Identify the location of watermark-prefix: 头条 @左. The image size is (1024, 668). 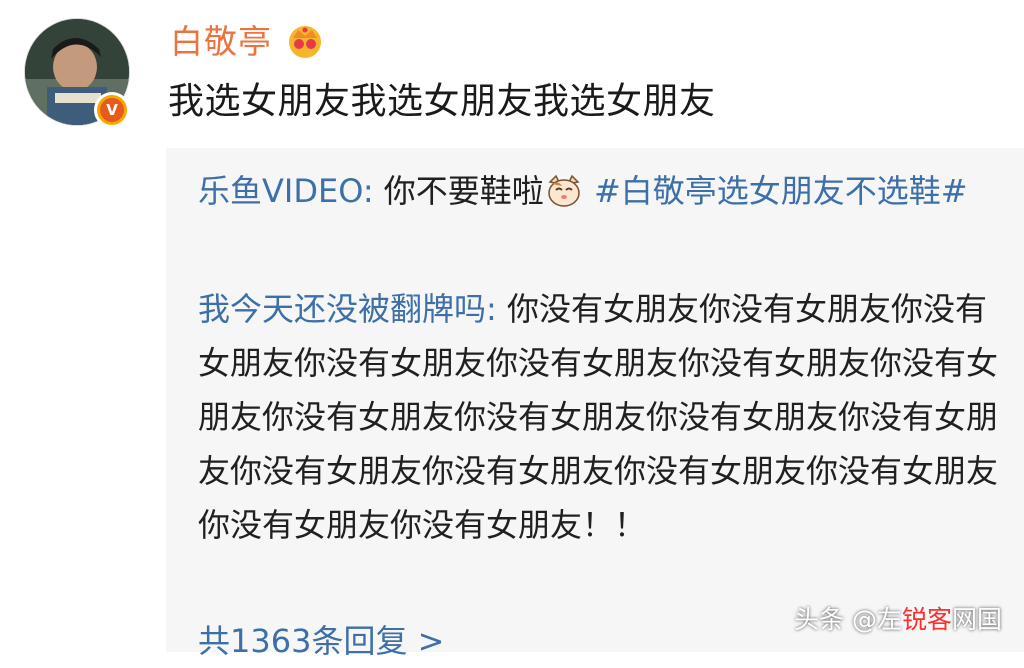
(848, 619).